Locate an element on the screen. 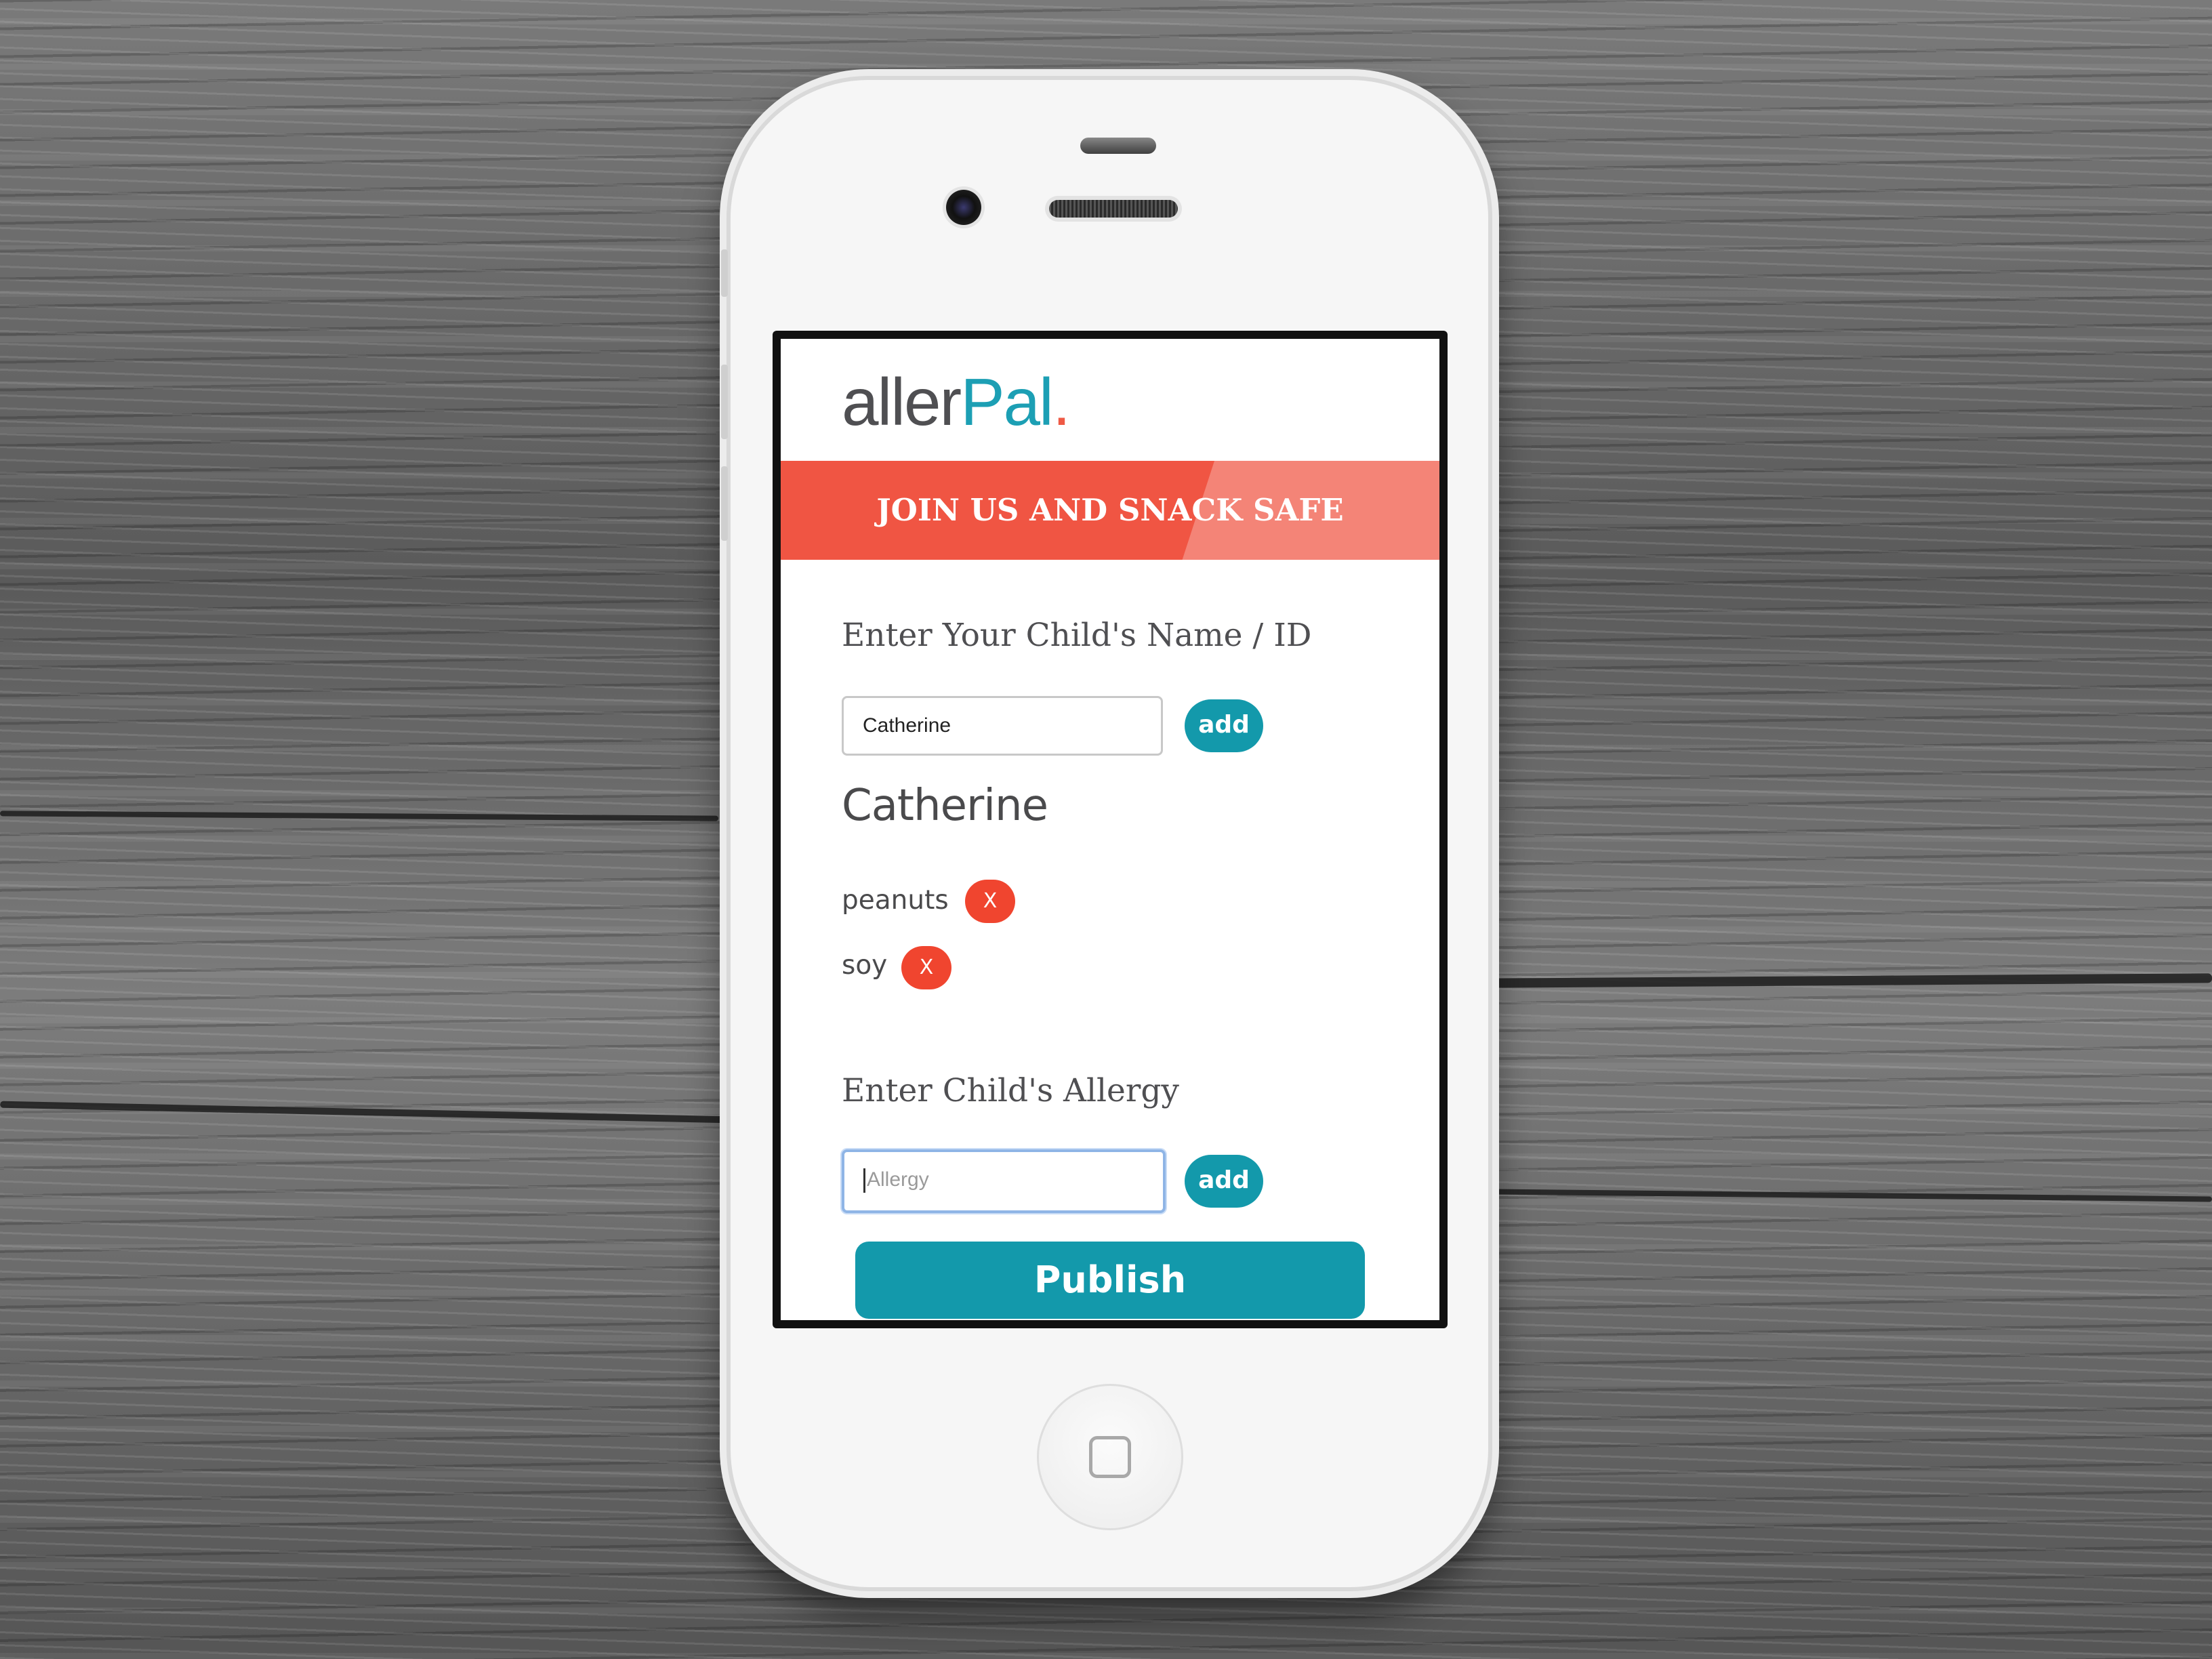 The height and width of the screenshot is (1659, 2212). allergy-label: Enter Child's Allergy is located at coordinates (1011, 1090).